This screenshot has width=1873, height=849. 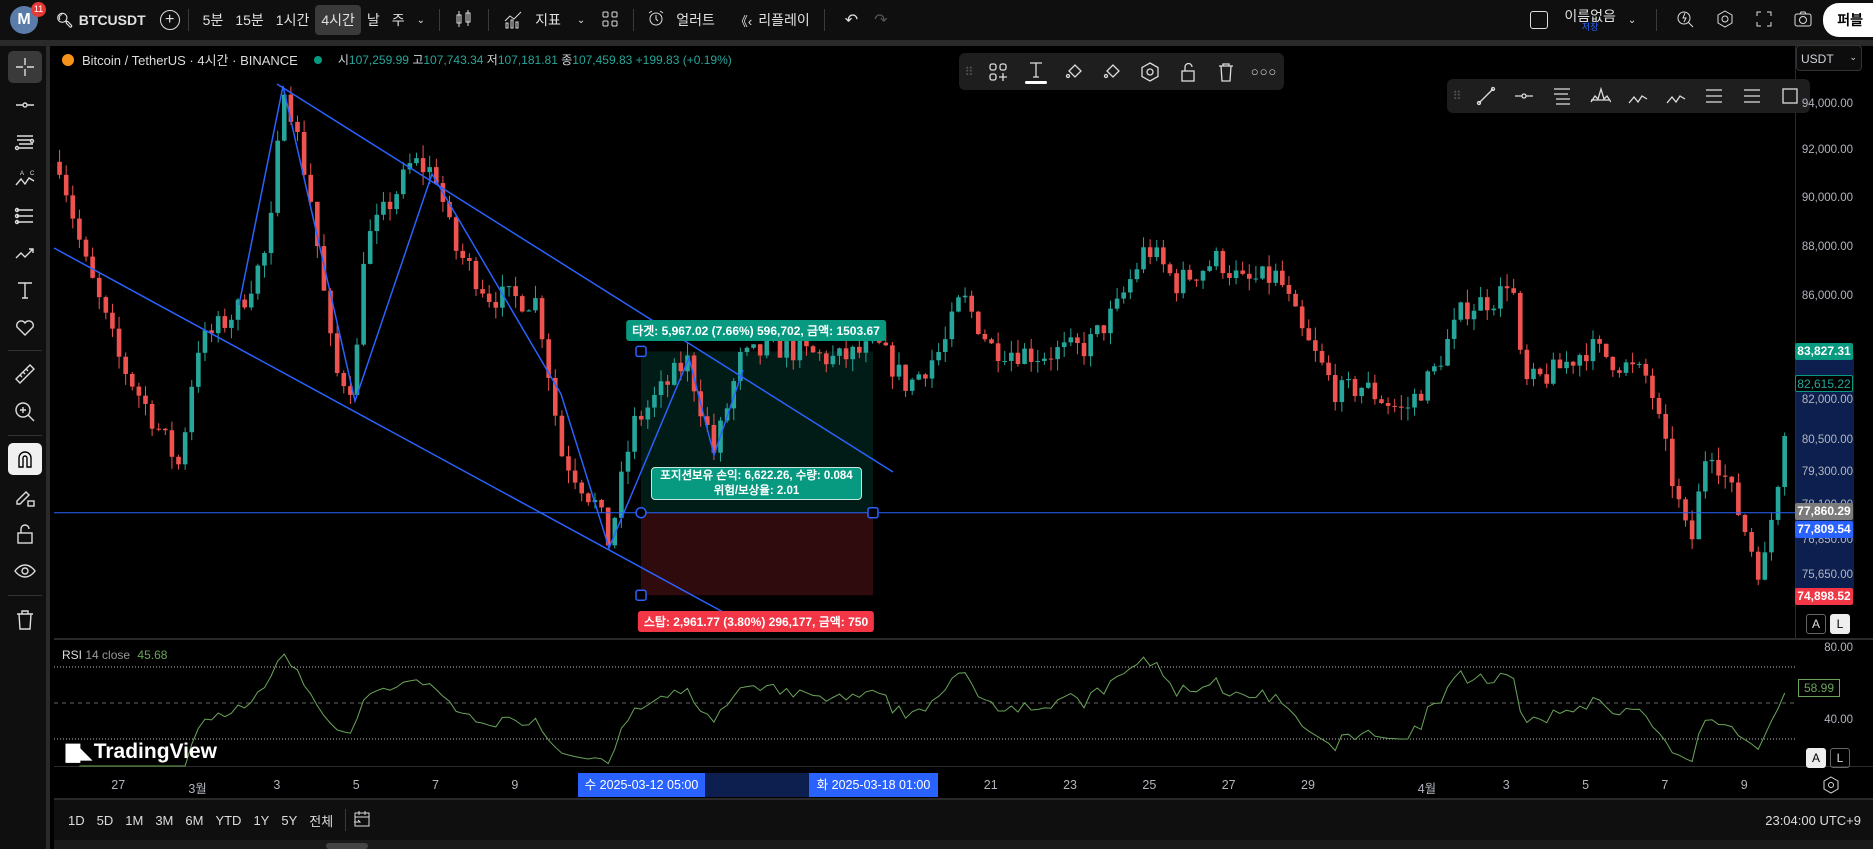 I want to click on low-value: 107,181.81, so click(x=527, y=60).